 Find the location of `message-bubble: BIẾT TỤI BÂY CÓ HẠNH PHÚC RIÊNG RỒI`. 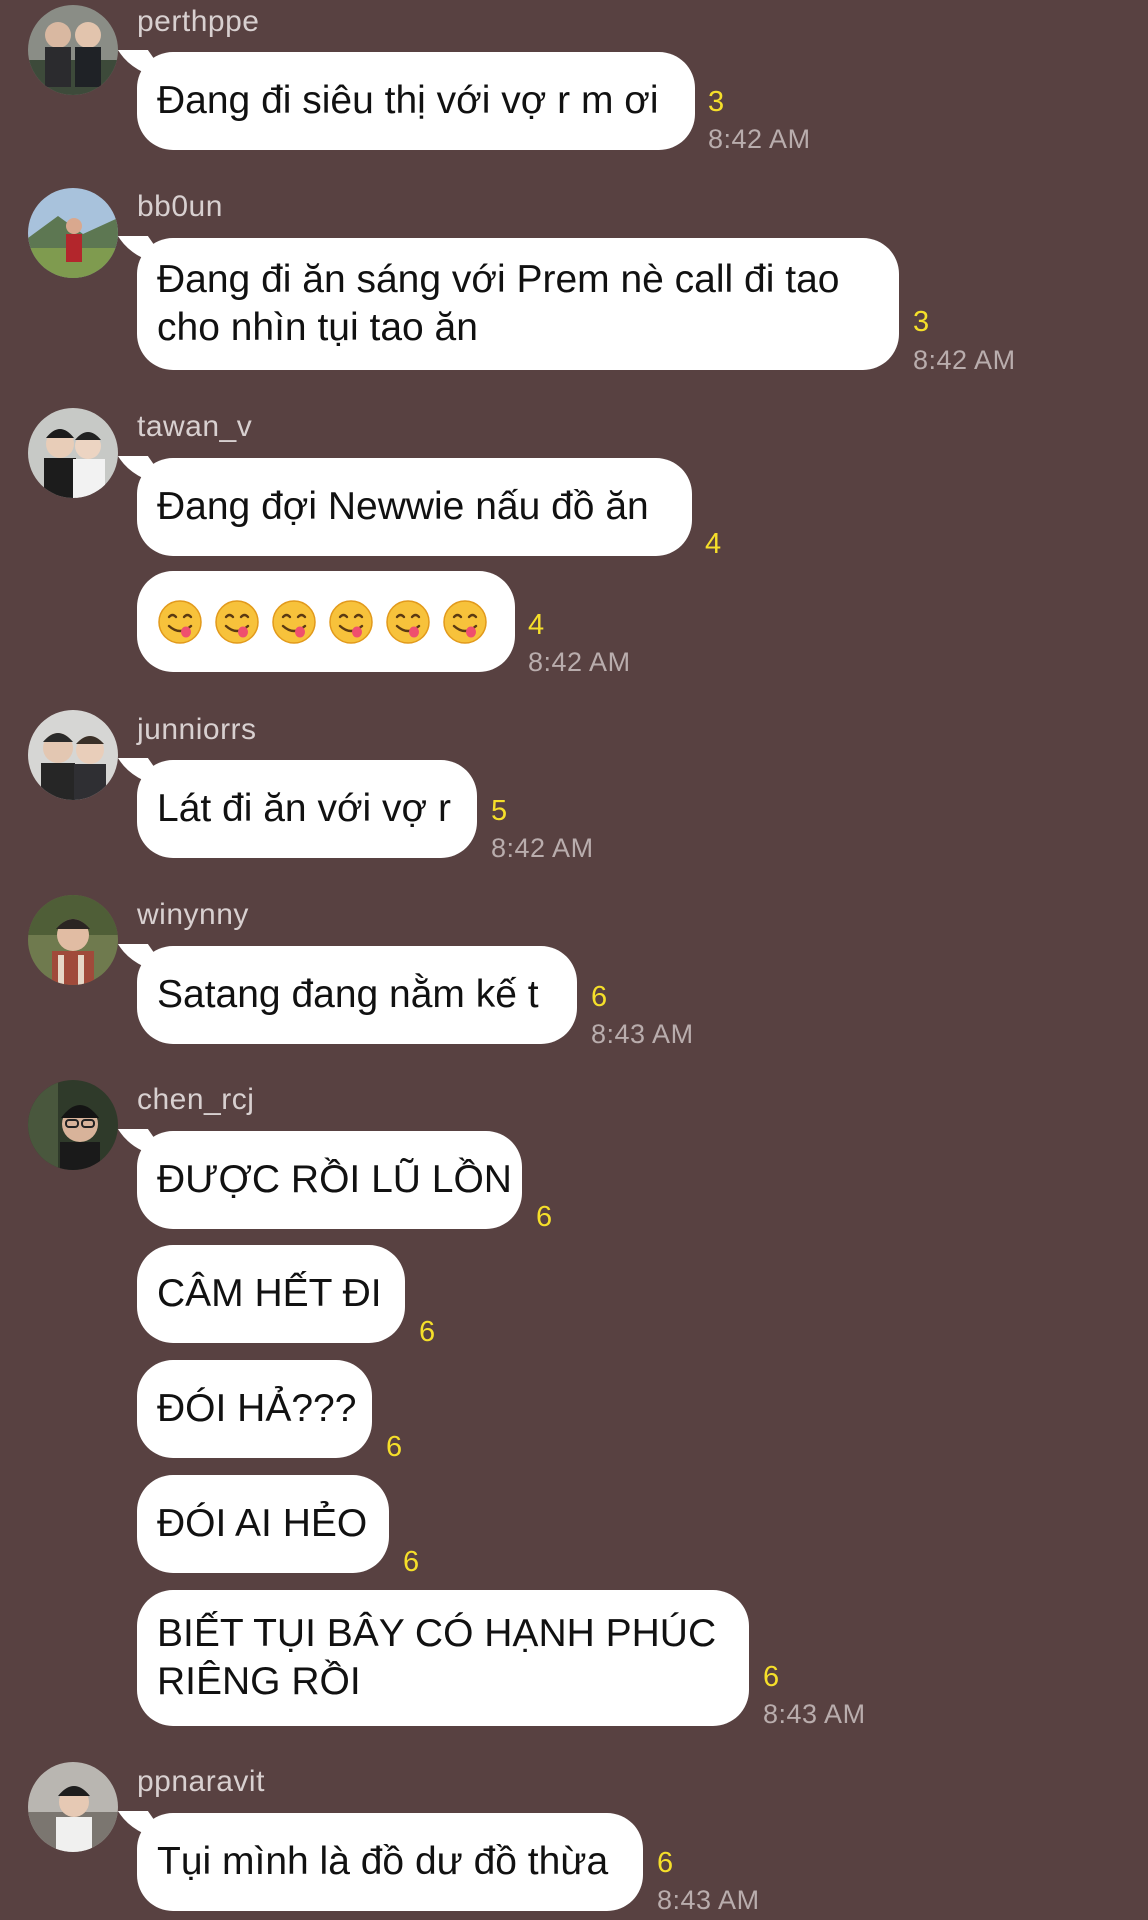

message-bubble: BIẾT TỤI BÂY CÓ HẠNH PHÚC RIÊNG RỒI is located at coordinates (443, 1658).